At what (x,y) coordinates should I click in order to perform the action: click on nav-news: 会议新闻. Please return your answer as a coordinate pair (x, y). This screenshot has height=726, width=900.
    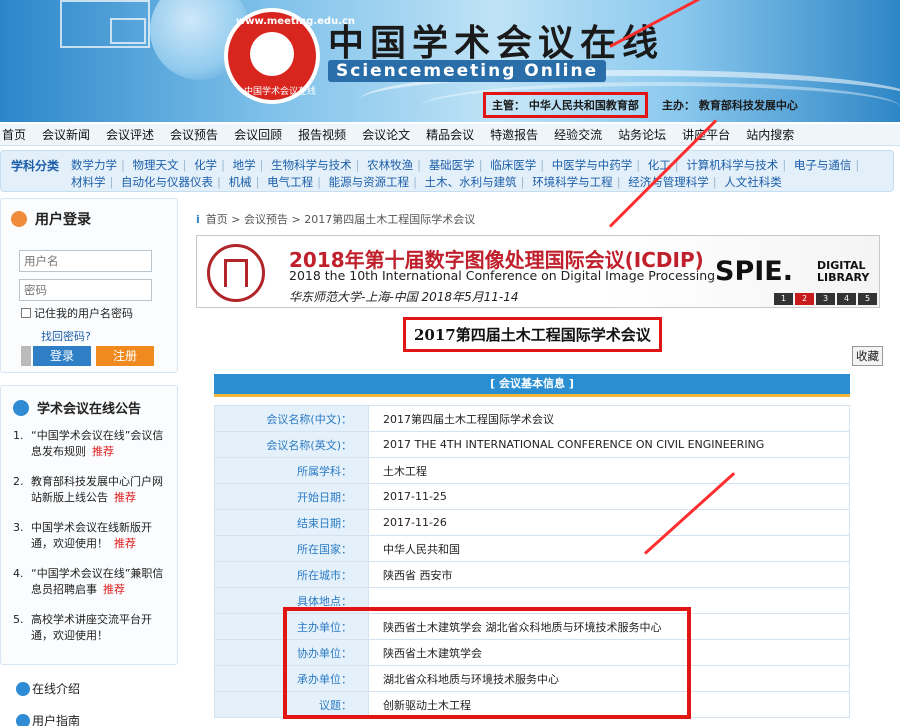
    Looking at the image, I should click on (66, 134).